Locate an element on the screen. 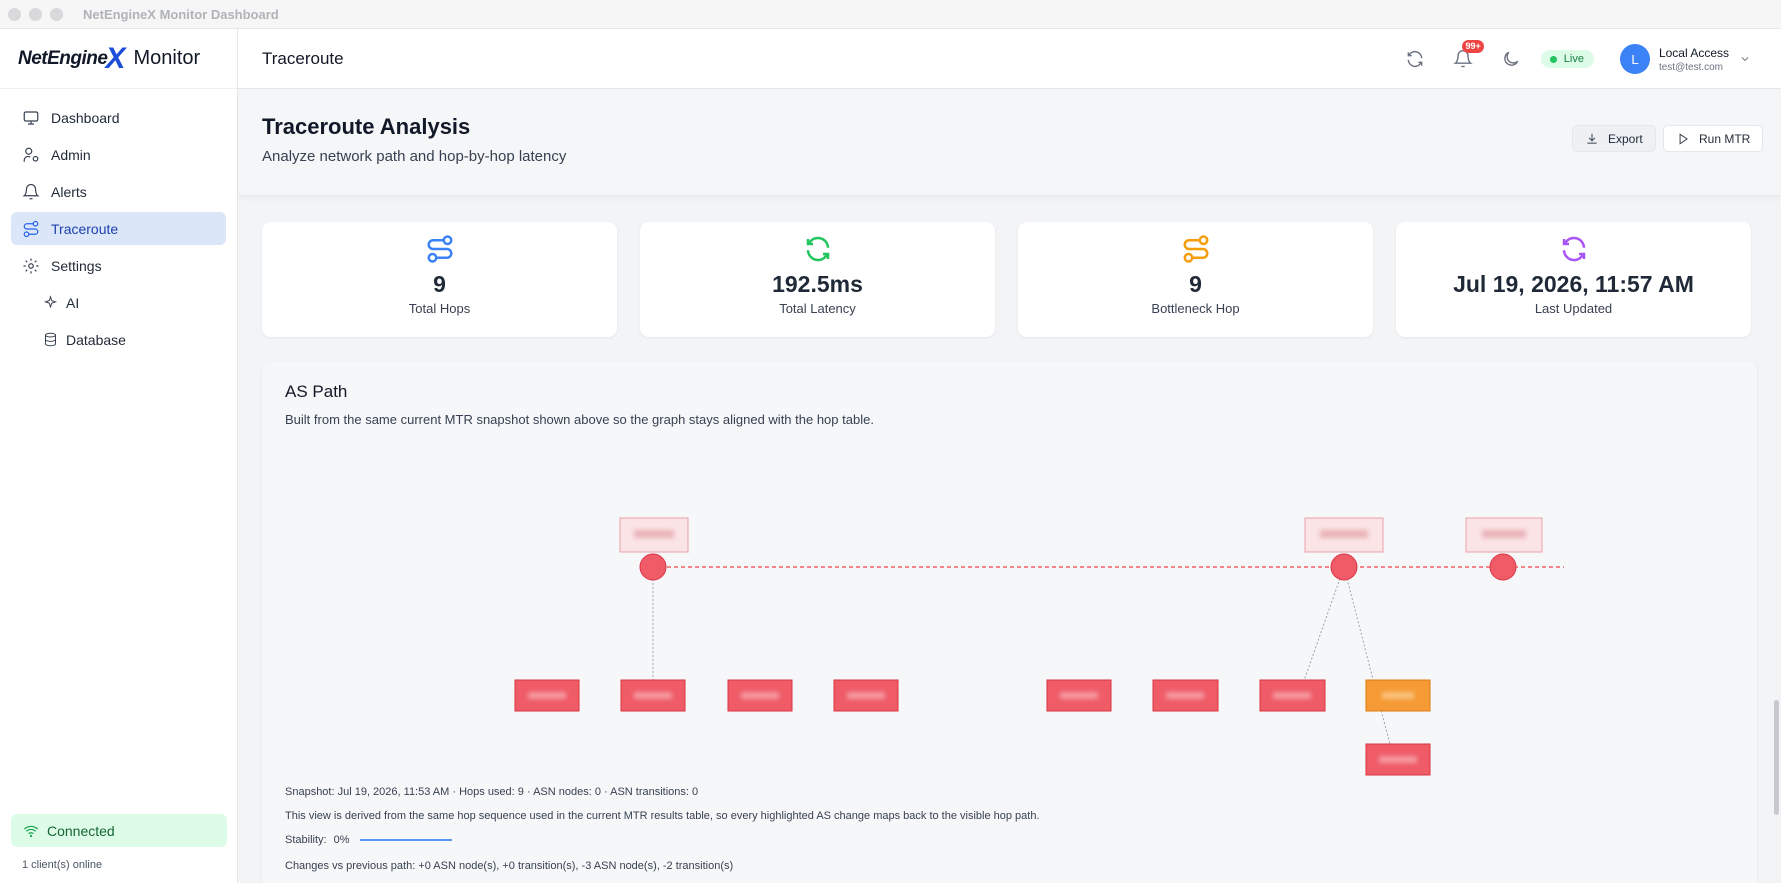 The image size is (1781, 883). sidebar-item-settings: Settings is located at coordinates (118, 265).